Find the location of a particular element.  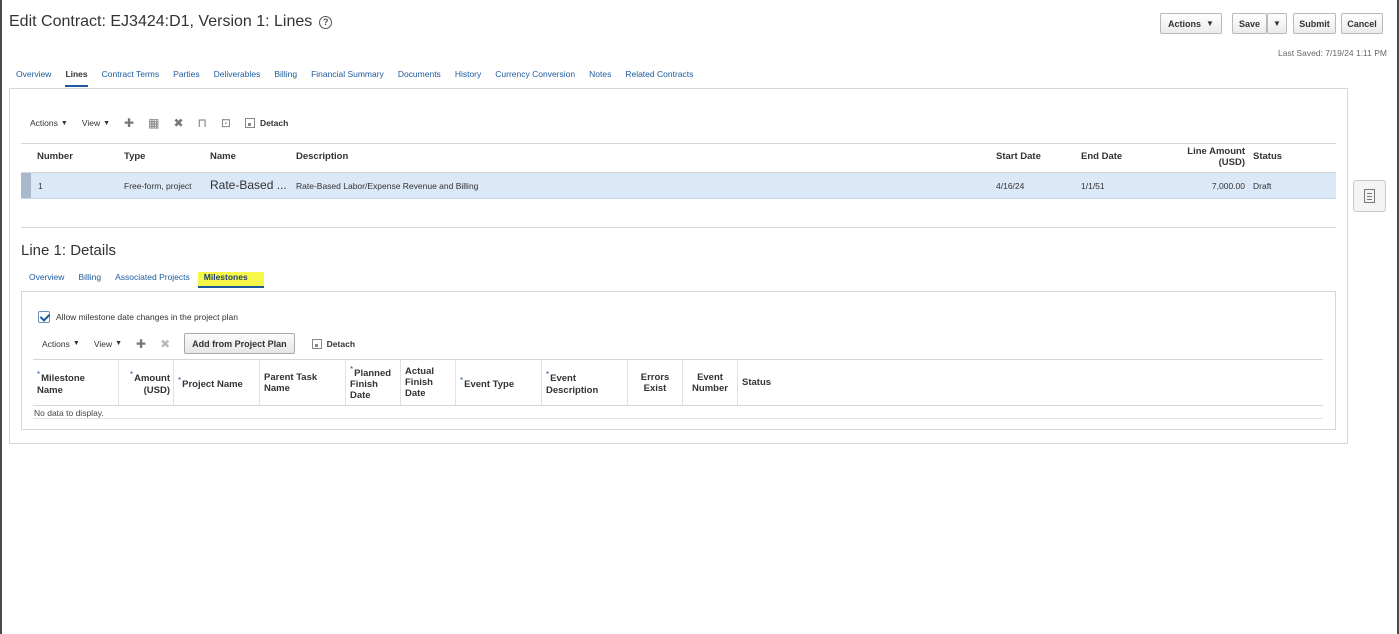

tab-currency-conversion: Currency Conversion is located at coordinates (535, 78).